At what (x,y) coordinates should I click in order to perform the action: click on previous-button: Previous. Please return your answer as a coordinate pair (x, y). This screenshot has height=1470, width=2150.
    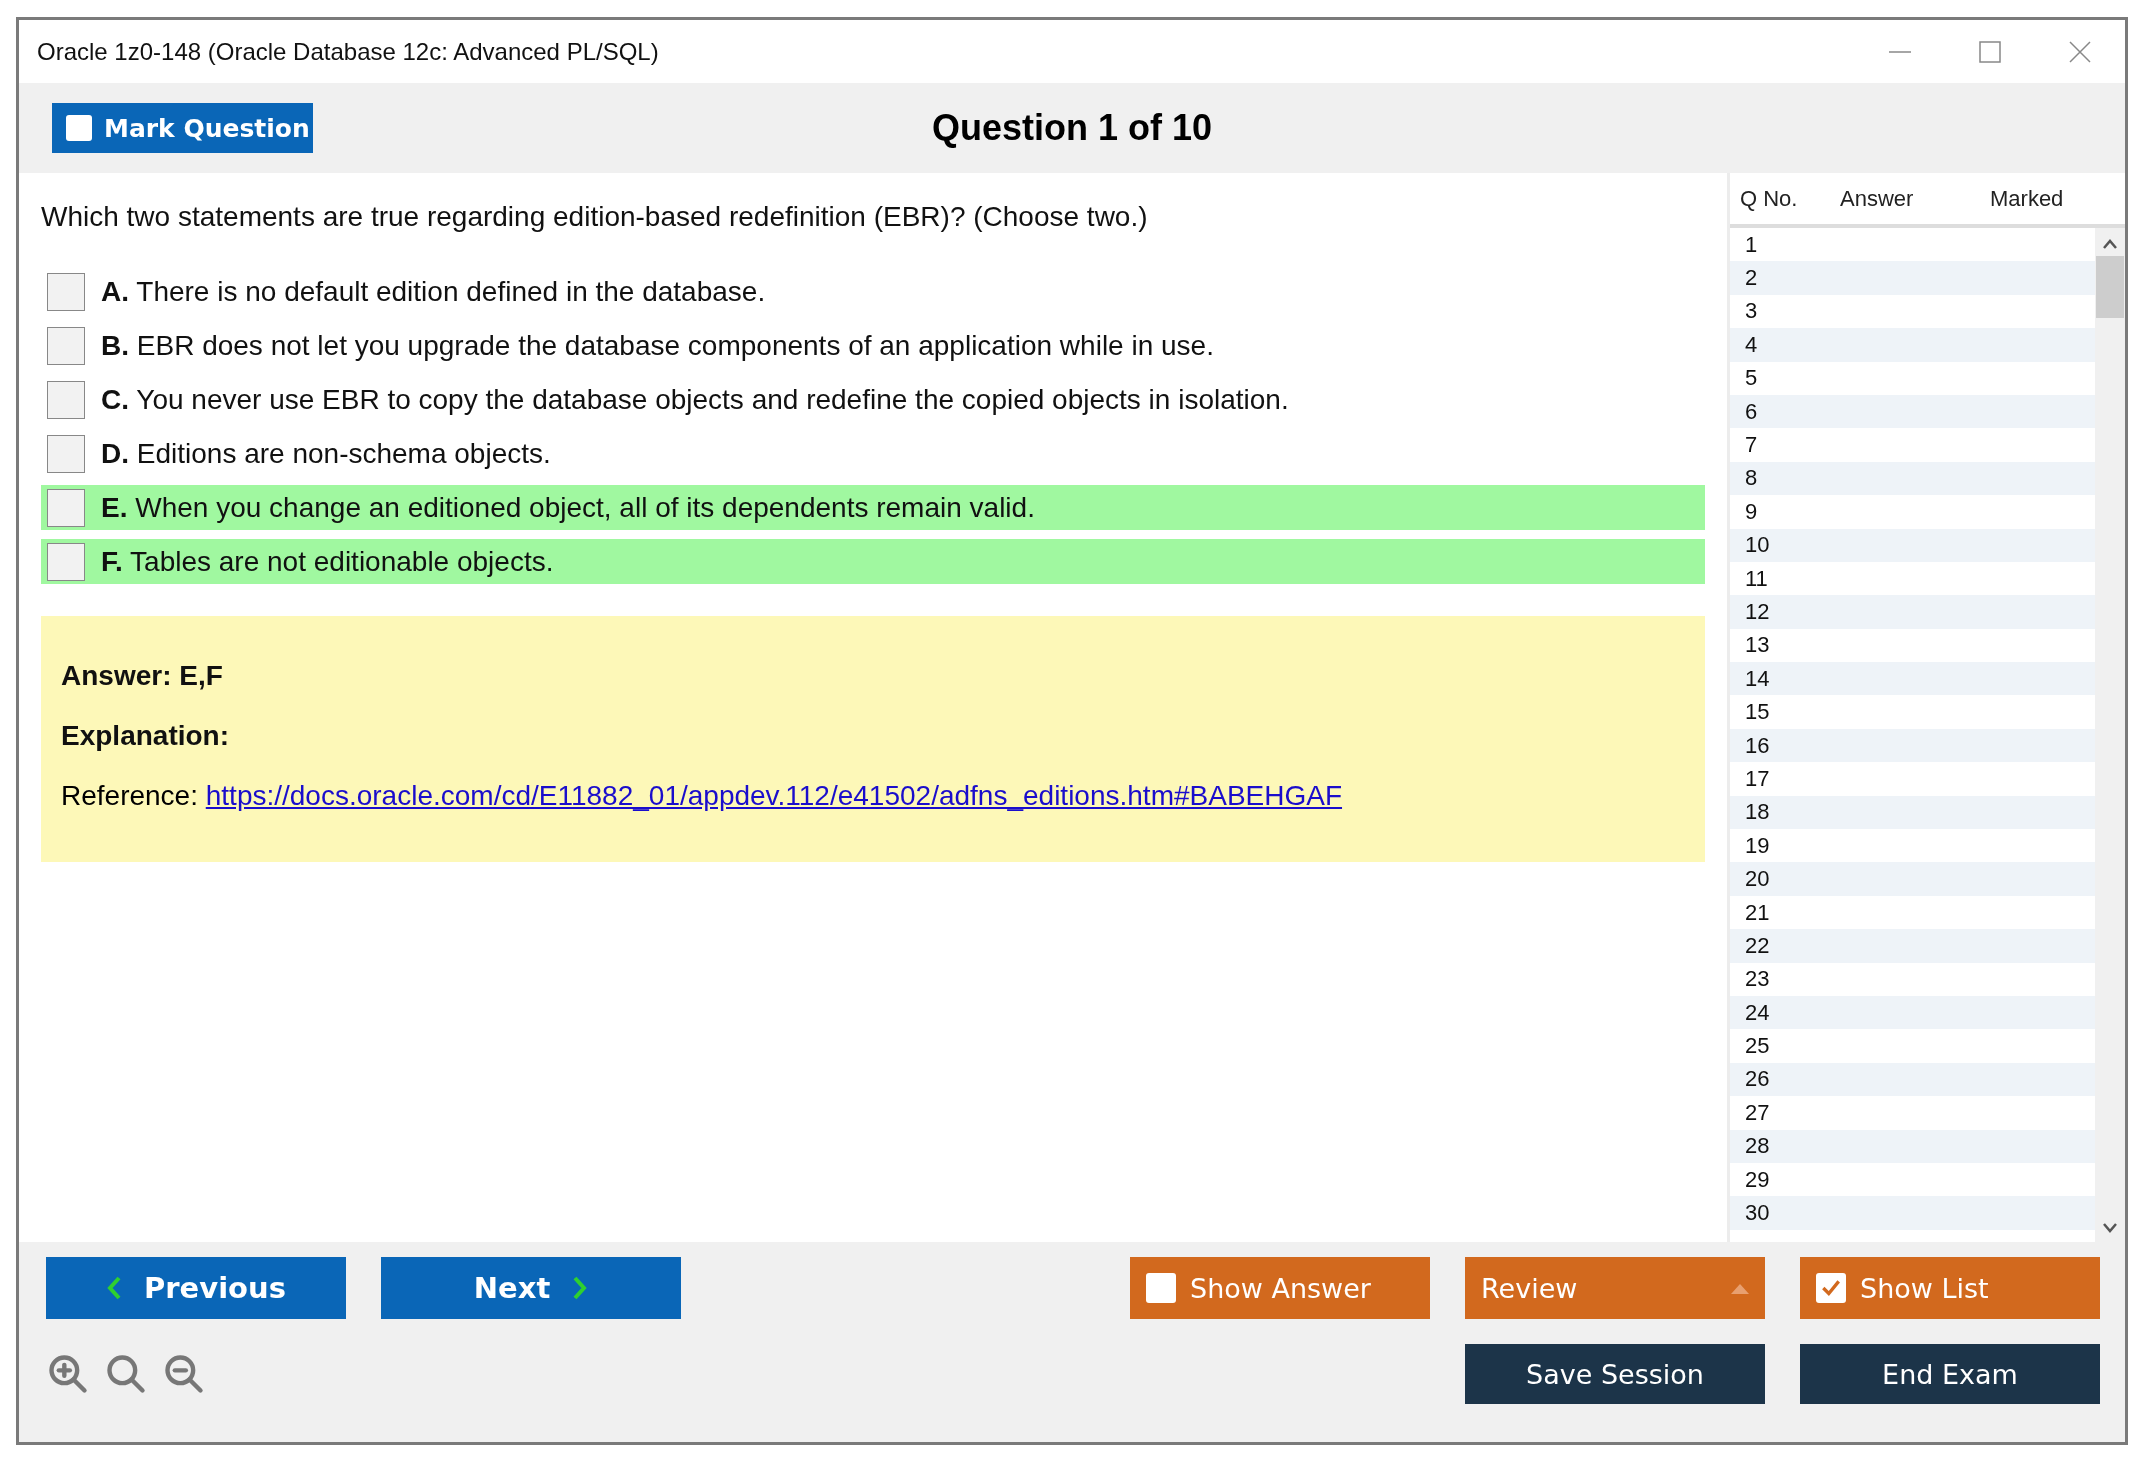
    Looking at the image, I should click on (196, 1288).